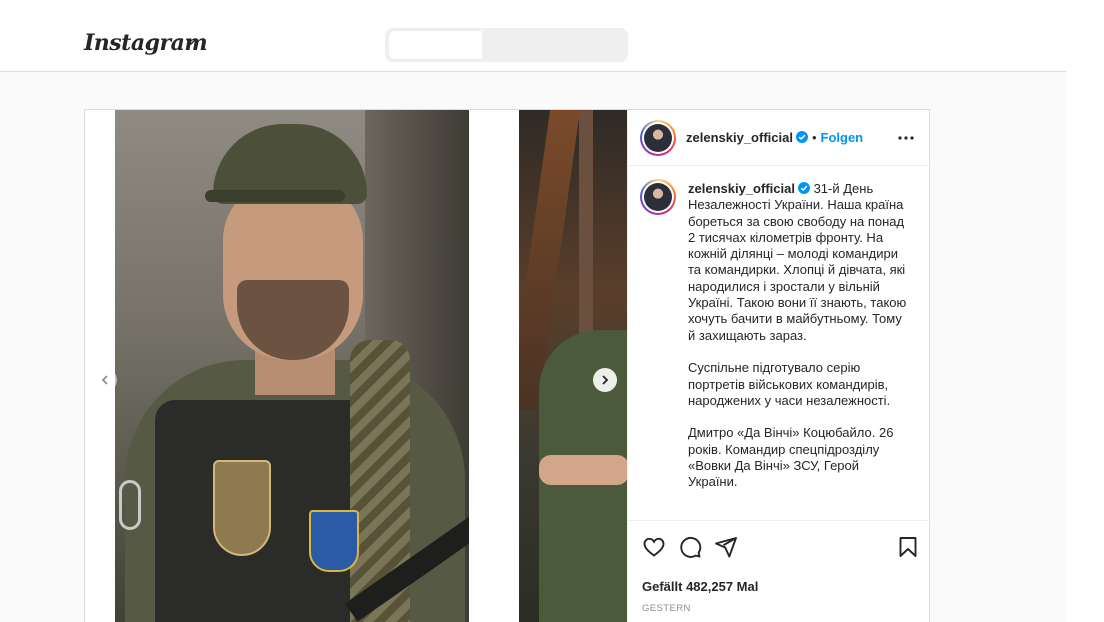 The image size is (1104, 622). What do you see at coordinates (739, 137) in the screenshot?
I see `author-username: zelenskiy_official` at bounding box center [739, 137].